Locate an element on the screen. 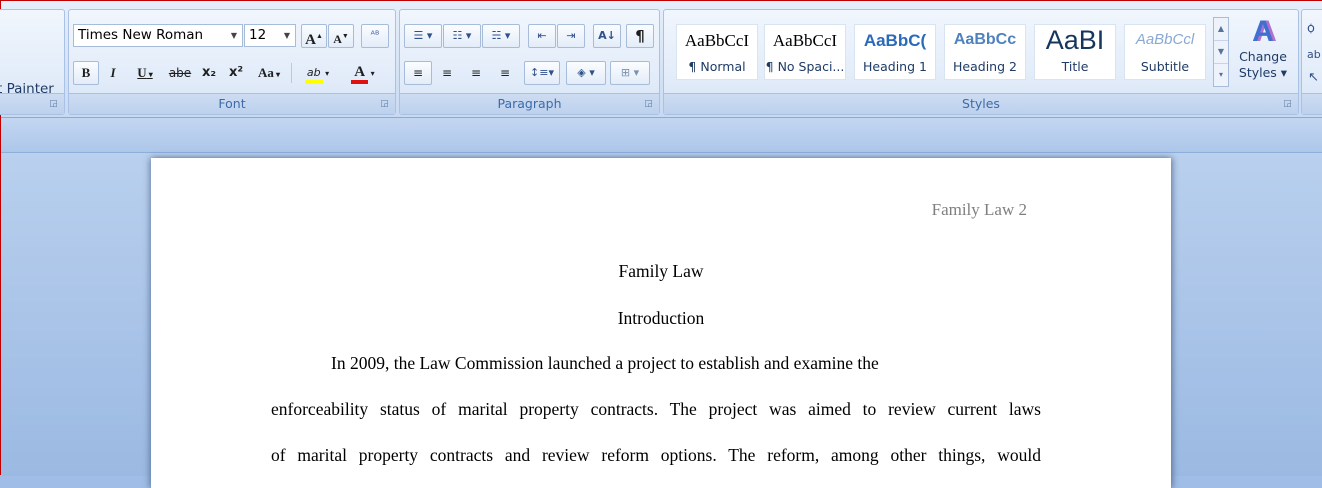 The width and height of the screenshot is (1322, 488). shrink-font-button: A▼ is located at coordinates (341, 36).